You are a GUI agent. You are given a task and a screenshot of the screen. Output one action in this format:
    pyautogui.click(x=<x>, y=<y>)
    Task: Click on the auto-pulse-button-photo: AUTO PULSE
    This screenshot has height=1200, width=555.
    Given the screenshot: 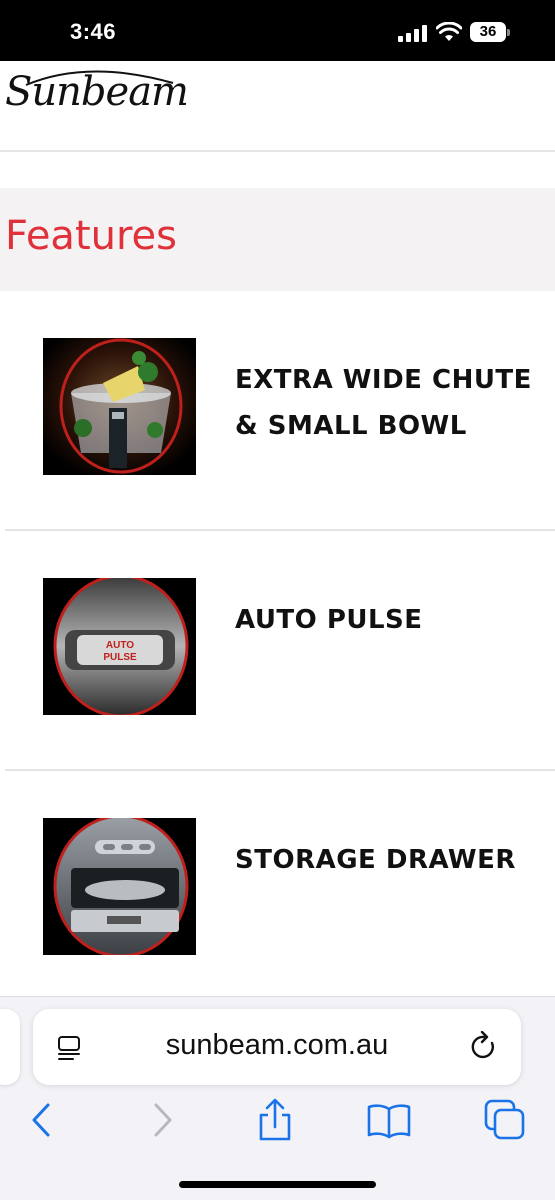 What is the action you would take?
    pyautogui.click(x=119, y=646)
    